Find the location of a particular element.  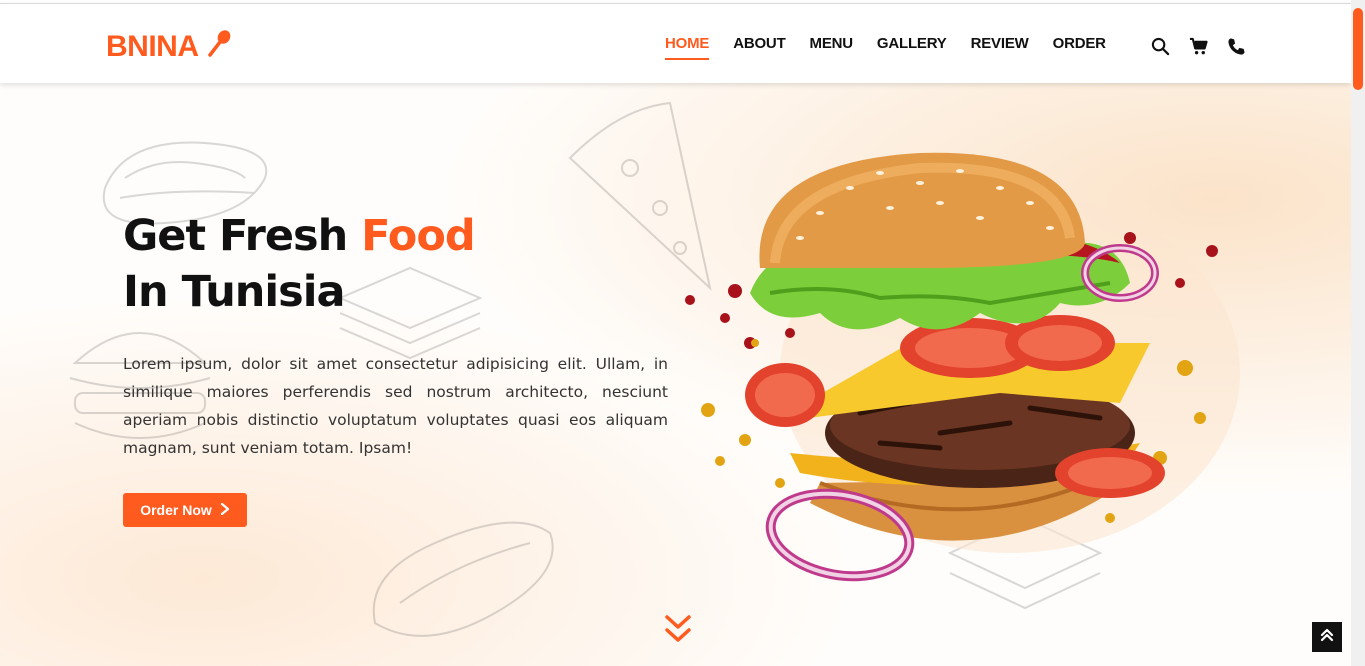

search-icon is located at coordinates (1160, 46).